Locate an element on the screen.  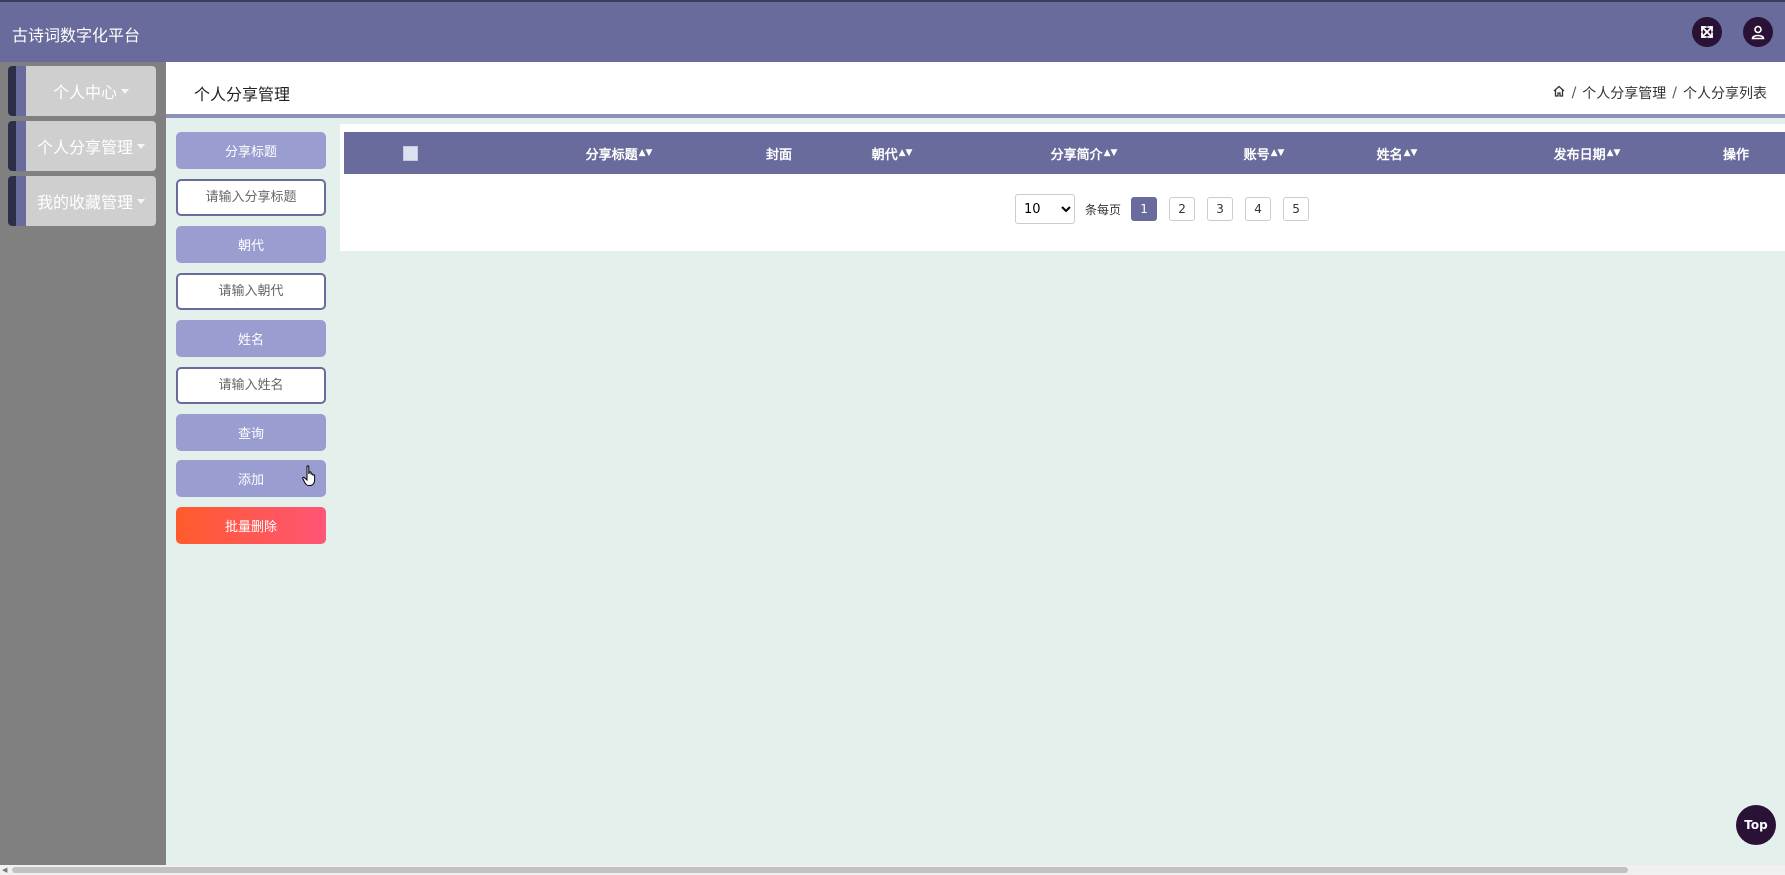
column-header-publish-date: 发布日期 ▲▼ is located at coordinates (1587, 153).